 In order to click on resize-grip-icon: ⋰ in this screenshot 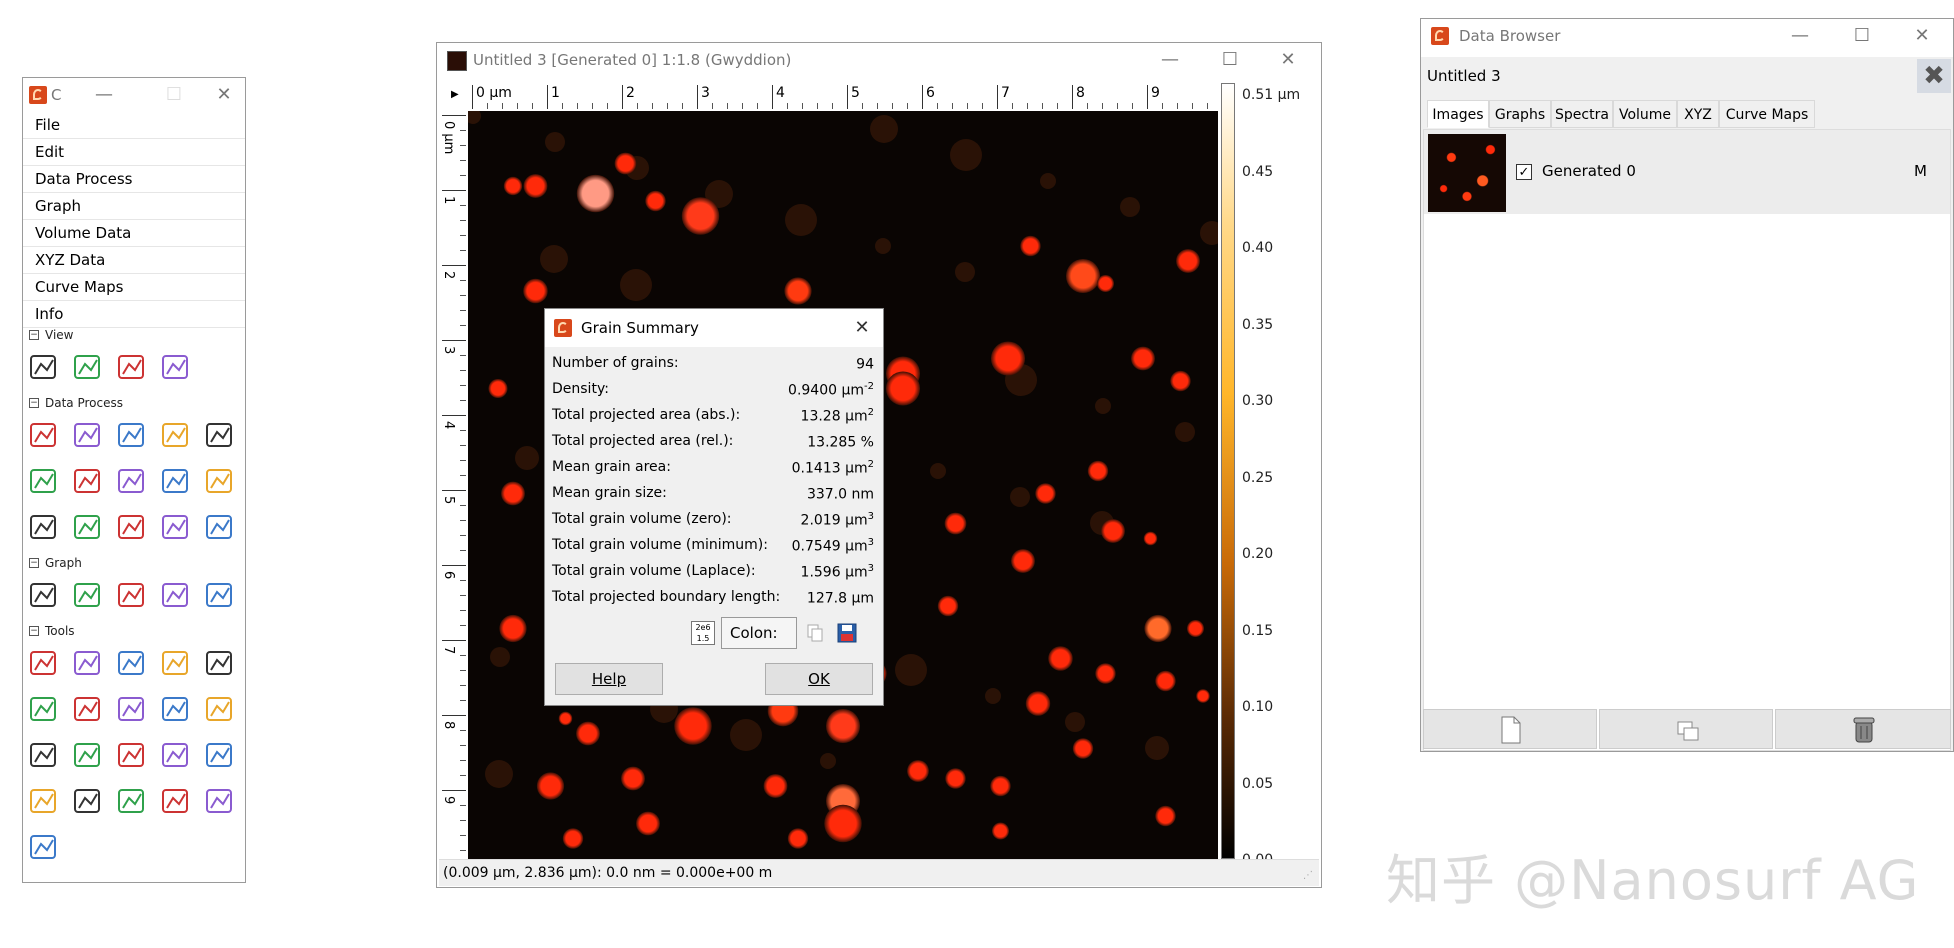, I will do `click(1308, 875)`.